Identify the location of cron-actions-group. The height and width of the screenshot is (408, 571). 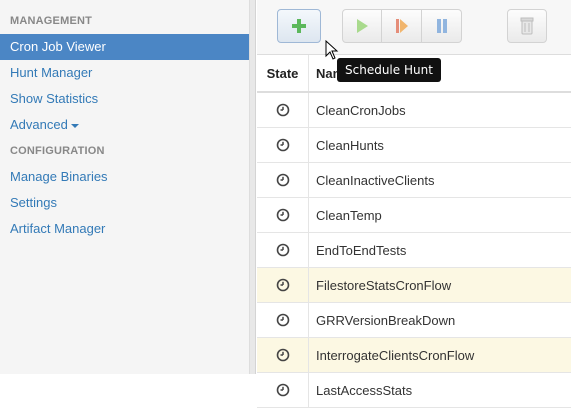
(402, 26).